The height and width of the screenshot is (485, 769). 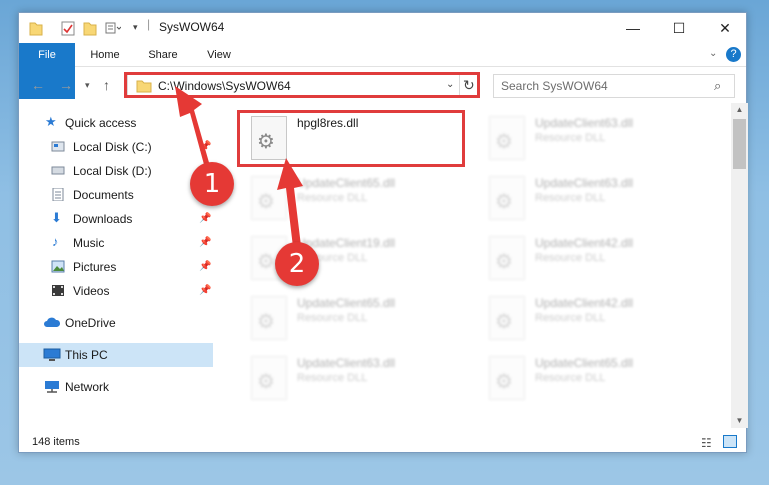 What do you see at coordinates (55, 241) in the screenshot?
I see `music-icon: ♪` at bounding box center [55, 241].